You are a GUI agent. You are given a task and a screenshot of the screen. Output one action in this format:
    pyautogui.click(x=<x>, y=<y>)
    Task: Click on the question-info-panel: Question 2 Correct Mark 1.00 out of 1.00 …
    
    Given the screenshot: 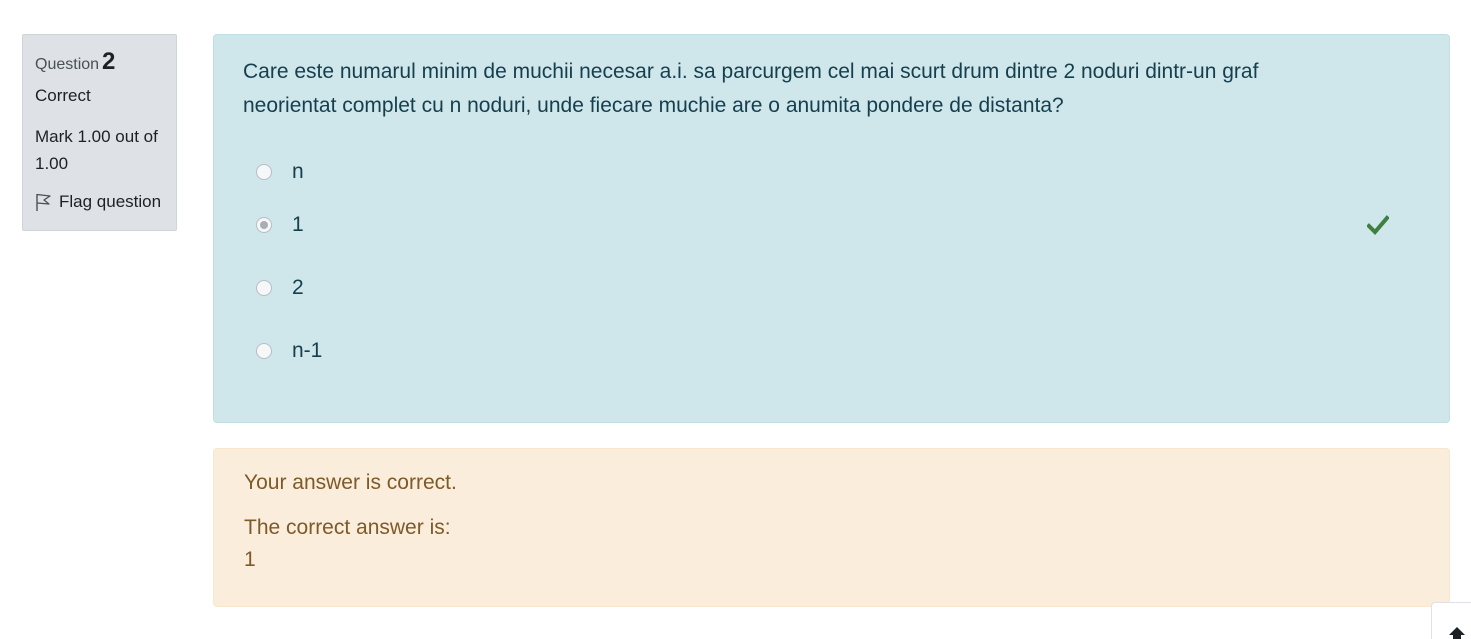 What is the action you would take?
    pyautogui.click(x=99, y=132)
    